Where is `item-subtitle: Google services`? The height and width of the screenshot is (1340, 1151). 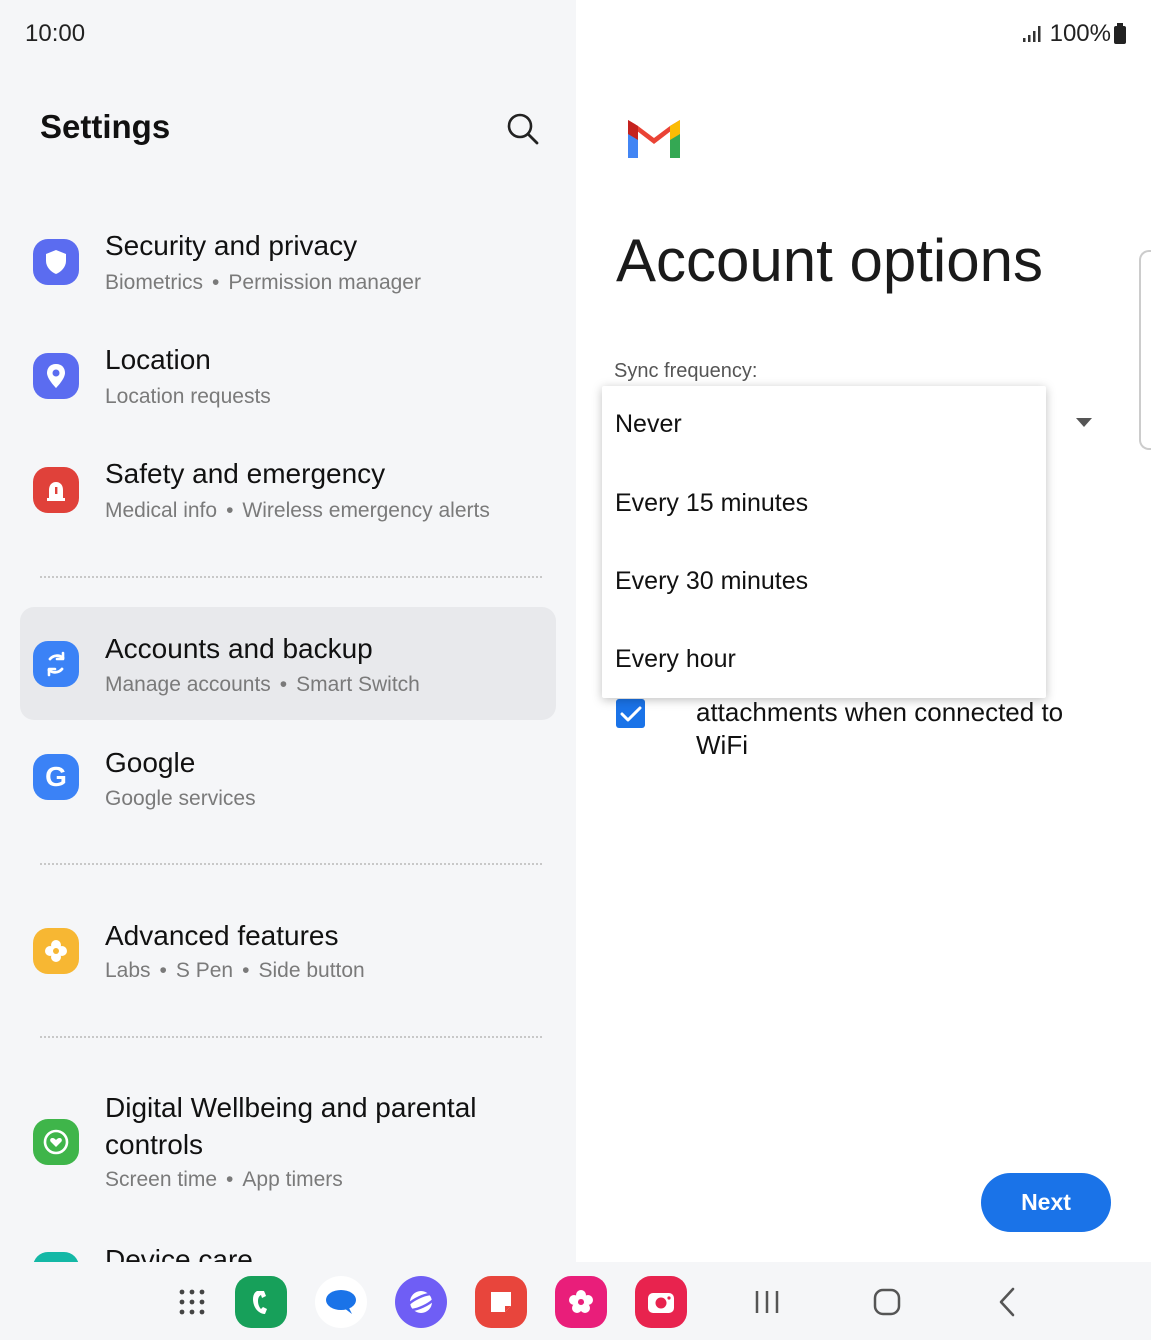 item-subtitle: Google services is located at coordinates (180, 798).